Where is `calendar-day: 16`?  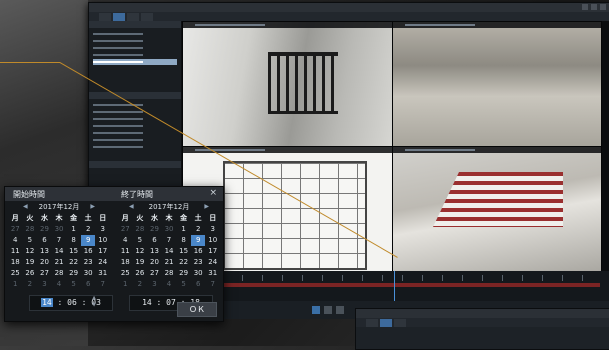 calendar-day: 16 is located at coordinates (88, 251).